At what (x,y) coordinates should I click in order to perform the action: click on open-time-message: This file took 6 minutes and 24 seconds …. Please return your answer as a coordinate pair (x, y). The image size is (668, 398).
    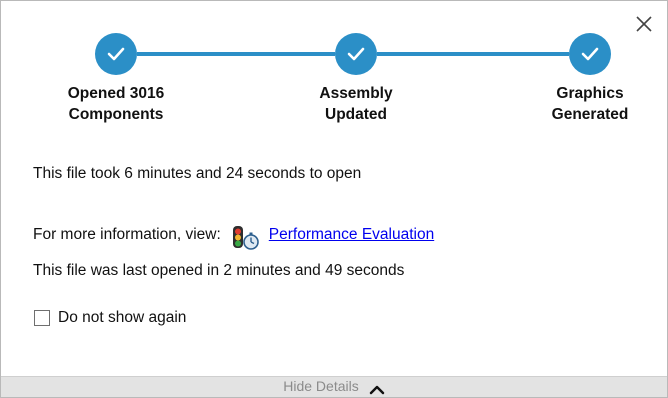
    Looking at the image, I should click on (197, 173).